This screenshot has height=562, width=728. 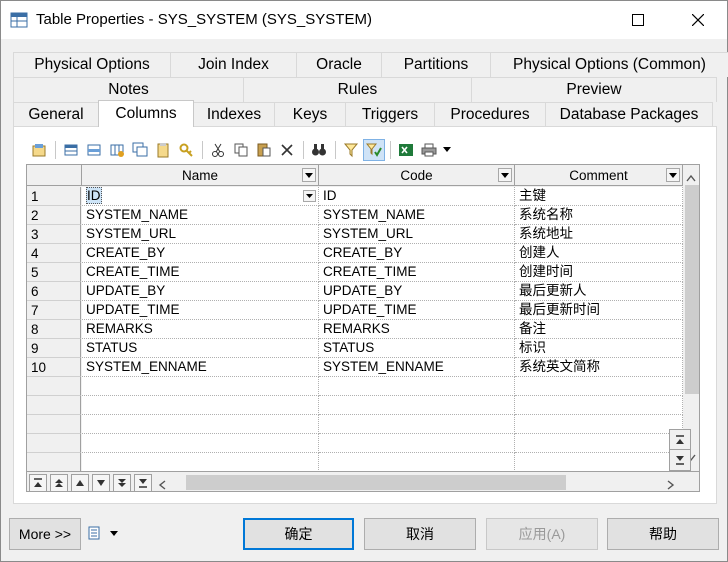 What do you see at coordinates (200, 291) in the screenshot?
I see `cell-name: UPDATE_BY` at bounding box center [200, 291].